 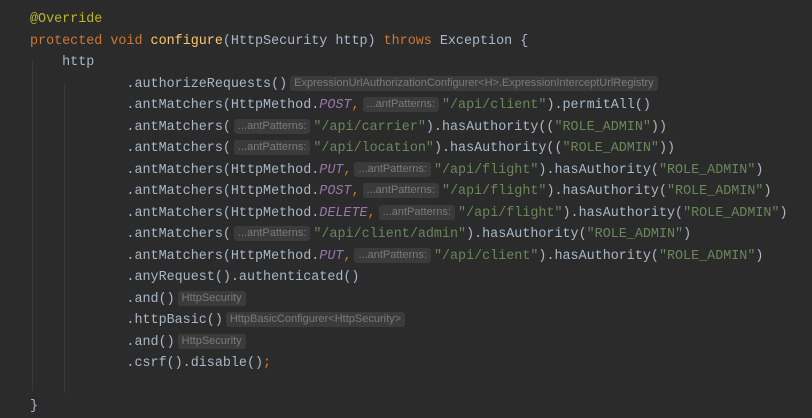 I want to click on code-token: .httpBasic(), so click(x=126, y=320).